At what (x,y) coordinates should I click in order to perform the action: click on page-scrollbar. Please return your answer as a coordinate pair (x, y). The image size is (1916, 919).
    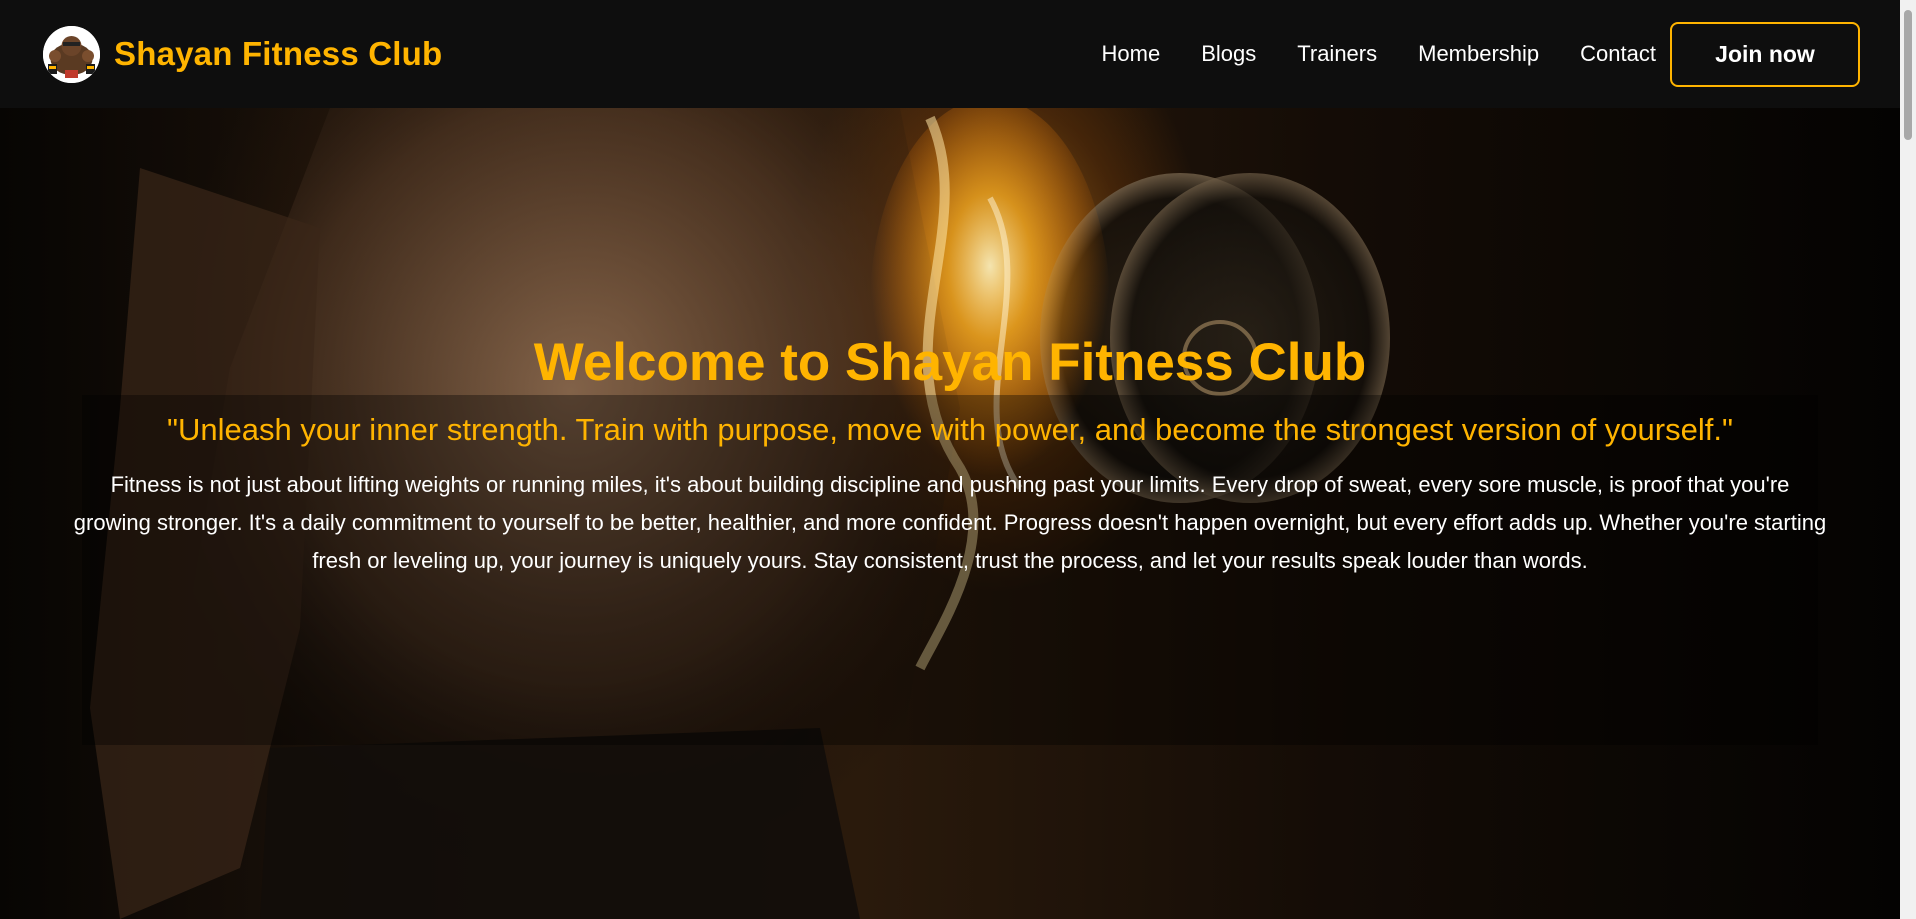
    Looking at the image, I should click on (1908, 459).